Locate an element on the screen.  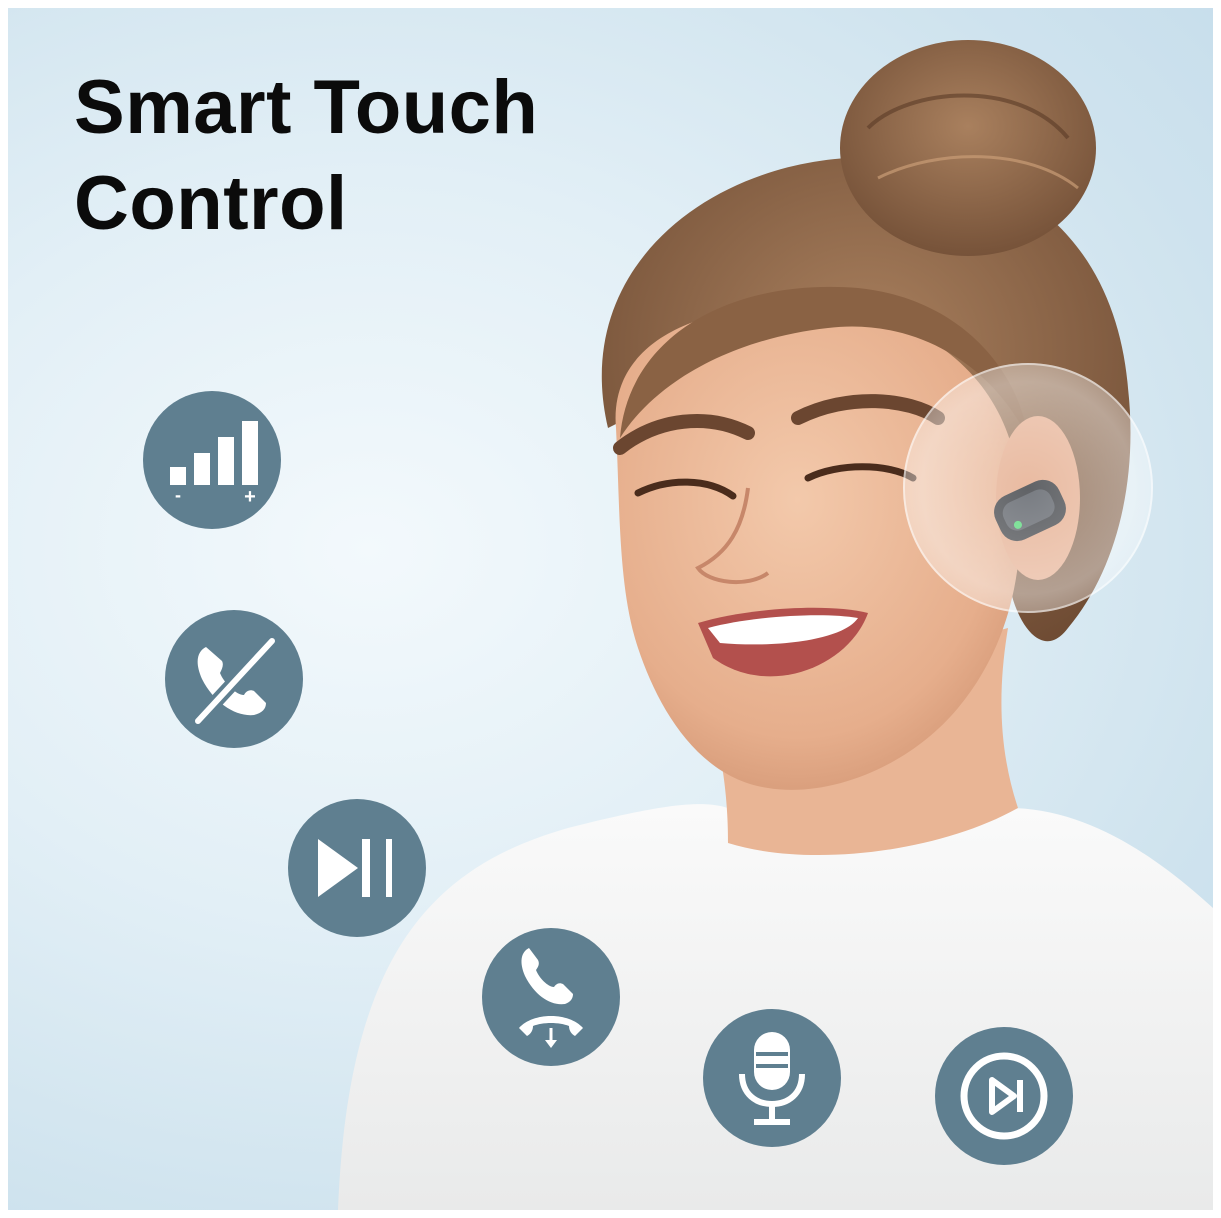
headline-line-1: Smart Touch is located at coordinates (306, 107).